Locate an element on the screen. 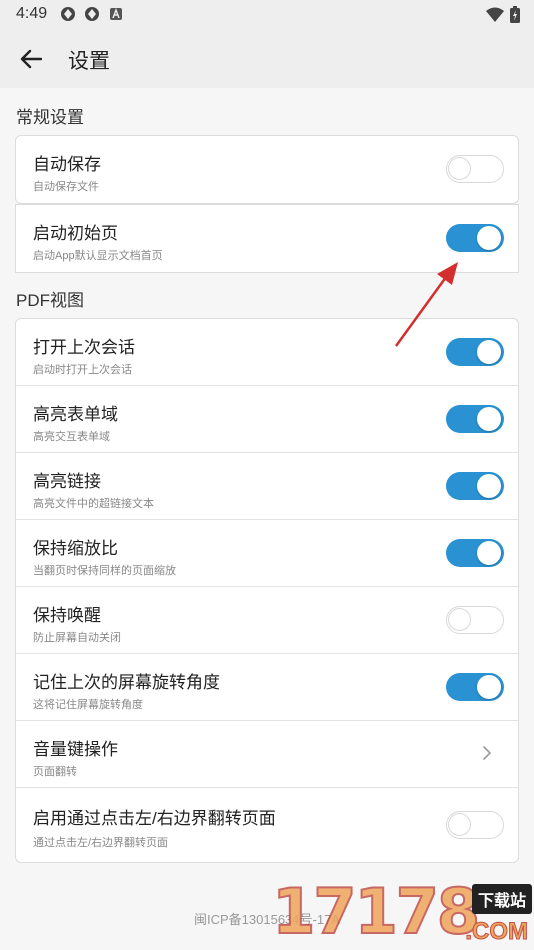 Image resolution: width=534 pixels, height=950 pixels. annotation-arrow is located at coordinates (426, 304).